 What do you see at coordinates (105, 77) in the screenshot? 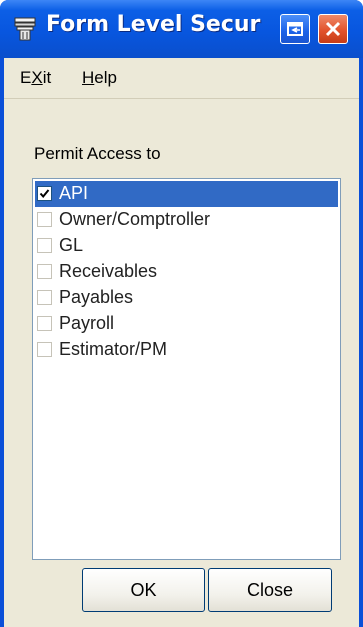
I see `menu-help-text: elp` at bounding box center [105, 77].